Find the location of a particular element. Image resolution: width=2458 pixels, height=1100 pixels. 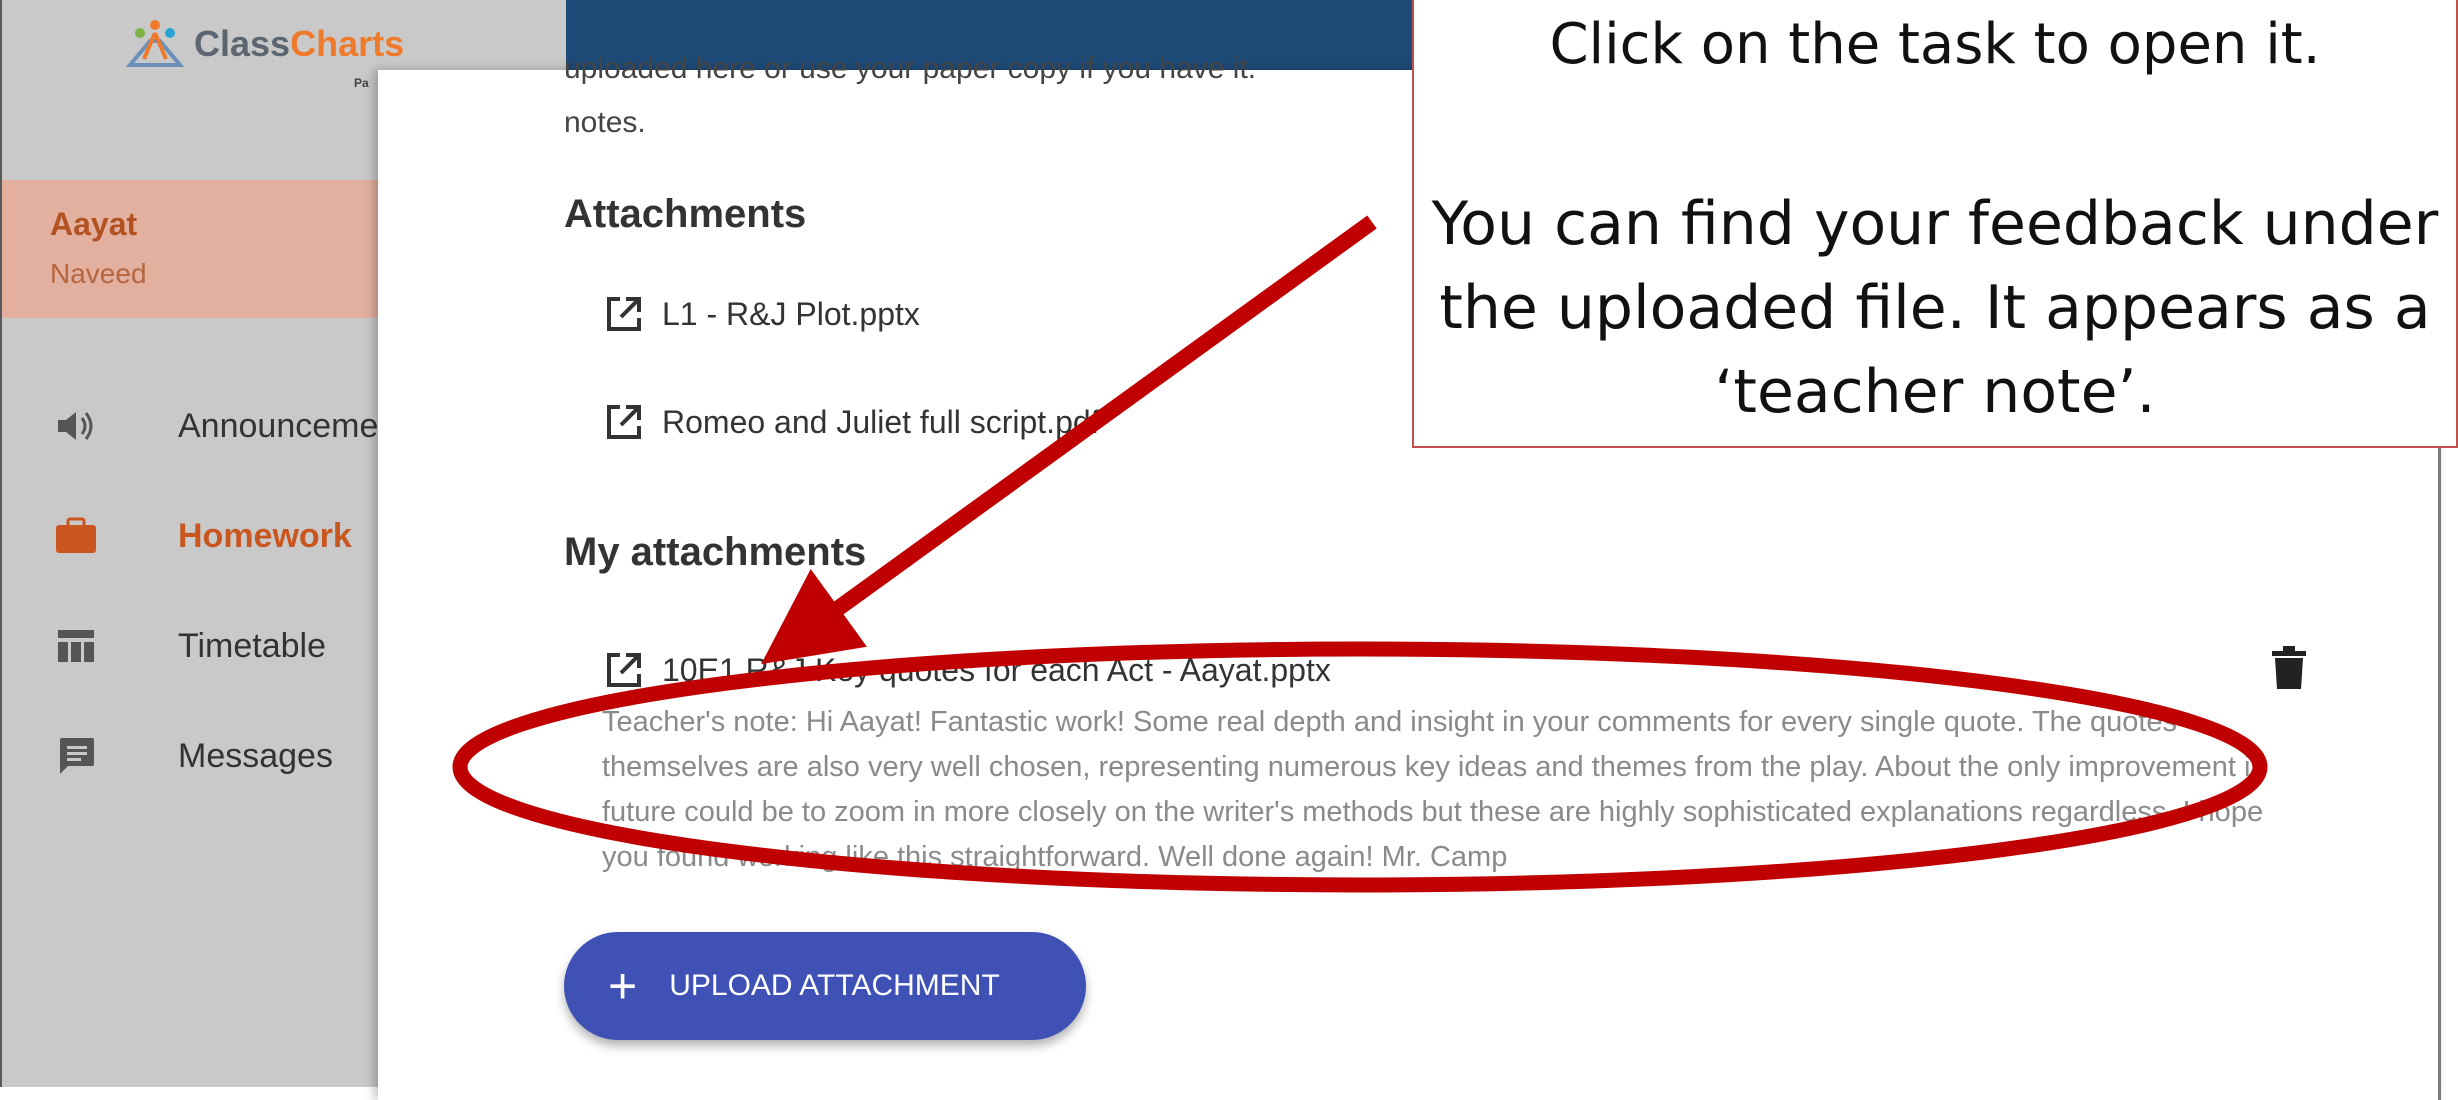

attachment-link: Romeo and Juliet full script.pdf is located at coordinates (852, 422).